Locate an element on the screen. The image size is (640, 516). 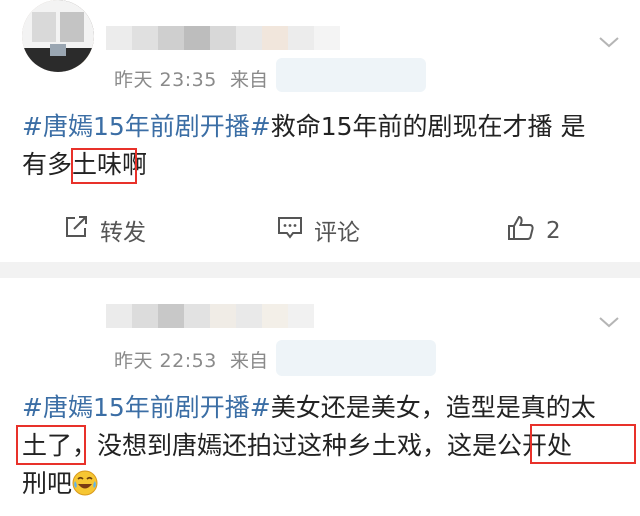
repost-button: 转发 is located at coordinates (104, 230).